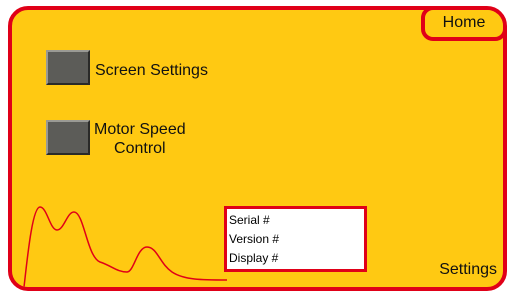  I want to click on screen-settings-button, so click(68, 67).